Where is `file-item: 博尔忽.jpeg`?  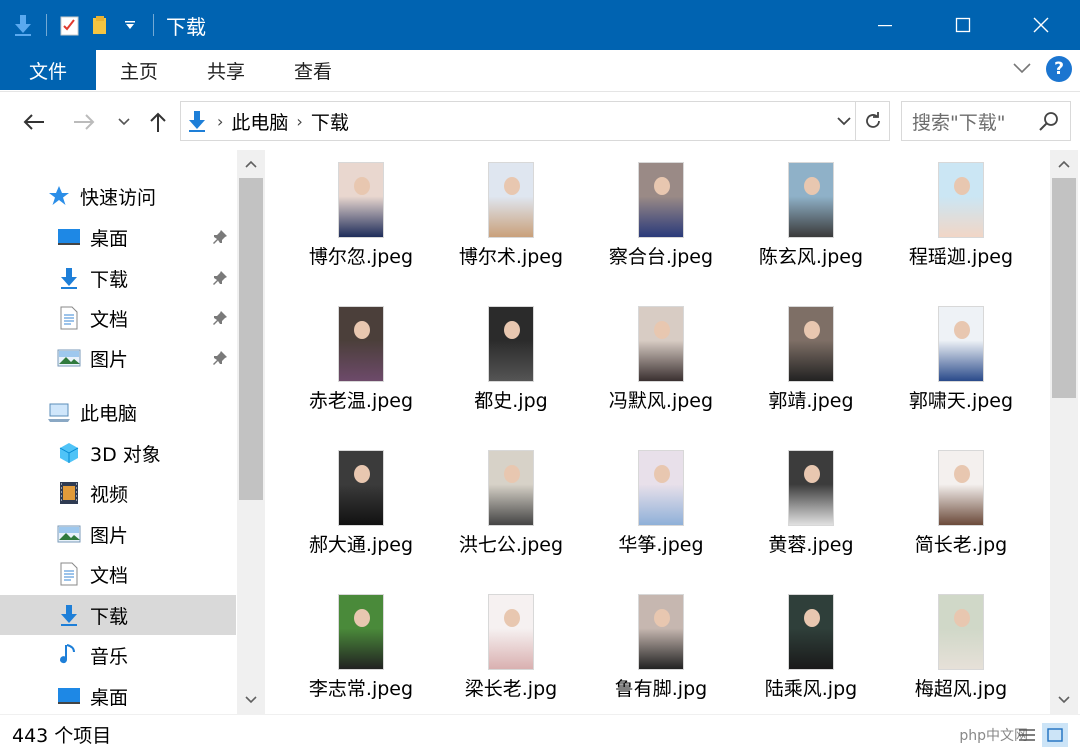
file-item: 博尔忽.jpeg is located at coordinates (361, 222).